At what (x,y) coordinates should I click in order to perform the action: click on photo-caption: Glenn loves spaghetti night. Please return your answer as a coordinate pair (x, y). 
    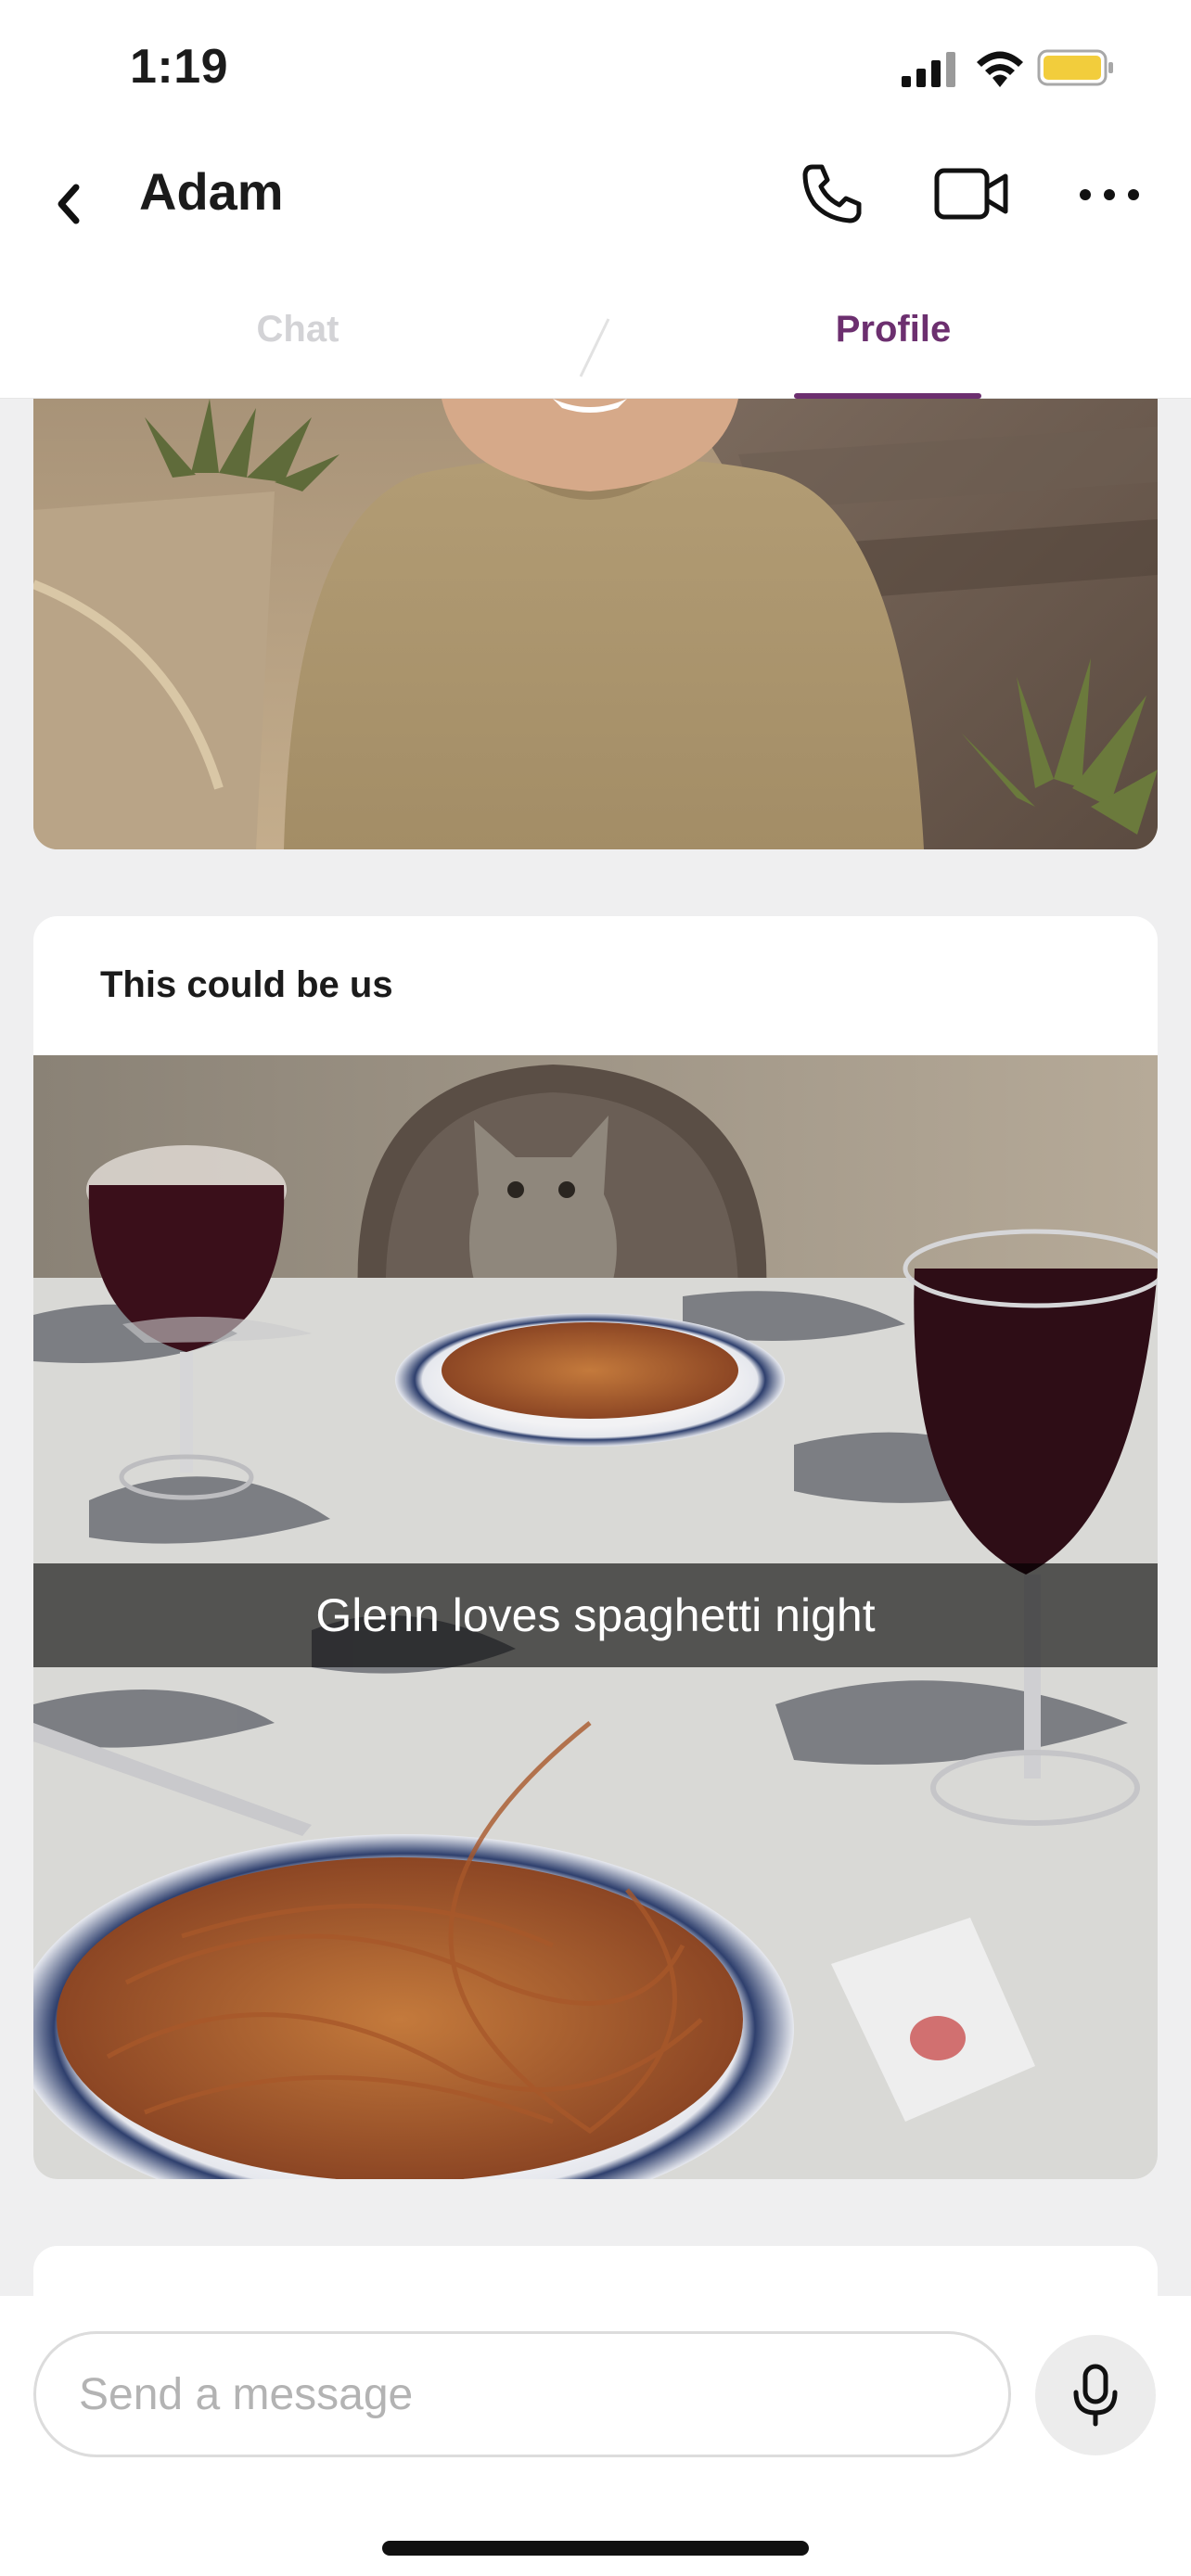
    Looking at the image, I should click on (595, 1615).